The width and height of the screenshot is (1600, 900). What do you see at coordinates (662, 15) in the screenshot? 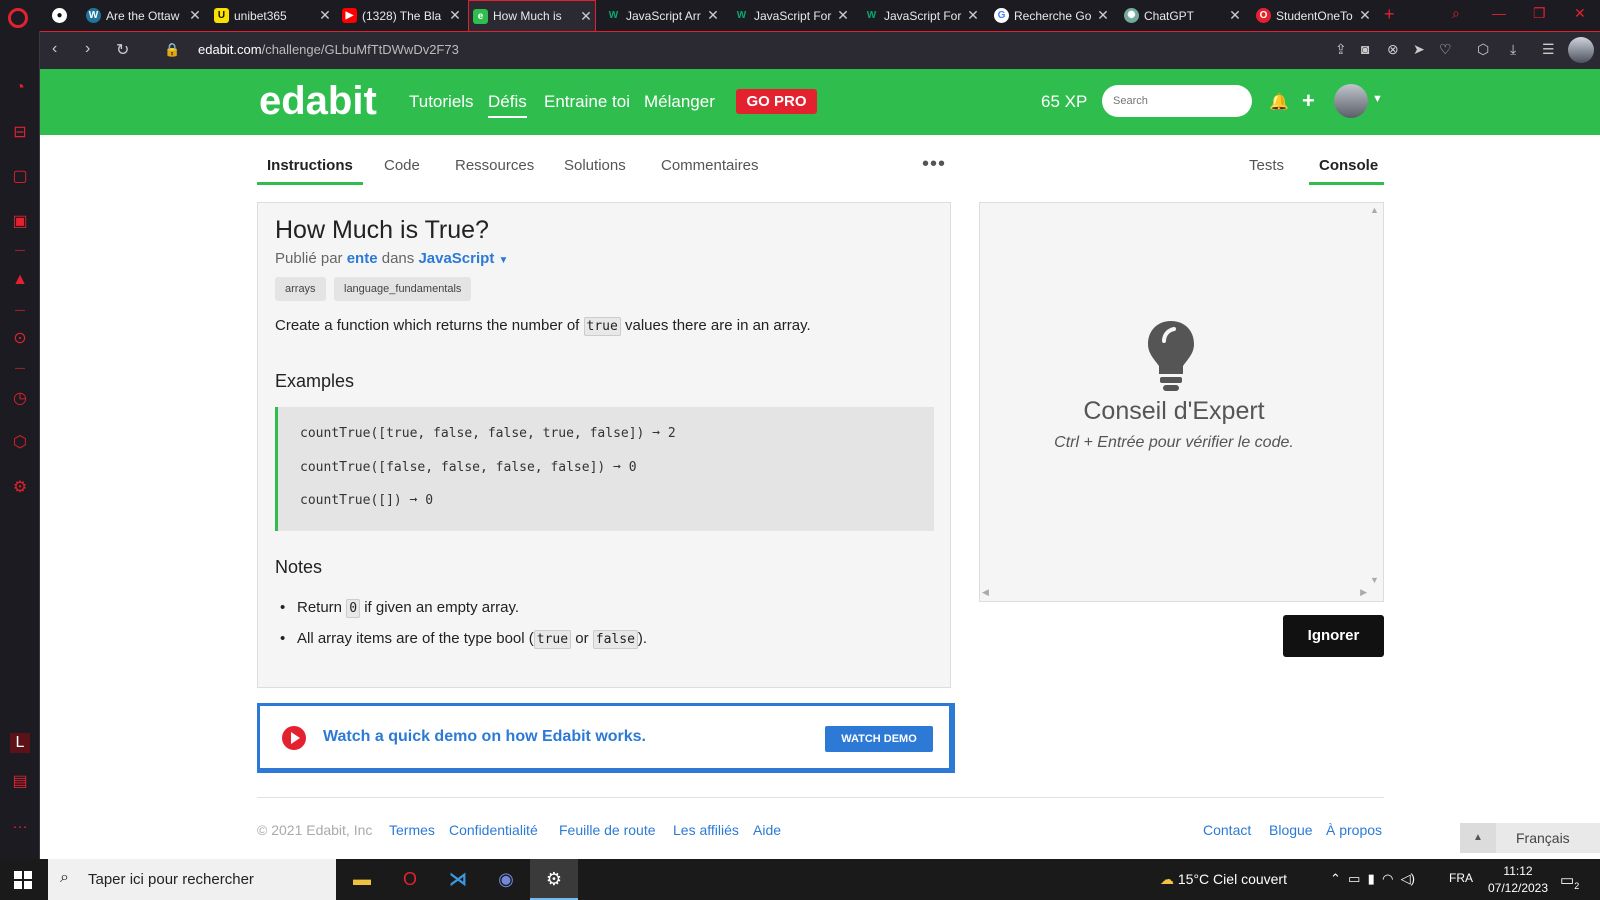
I see `browser-tab: W JavaScript Arr ✕` at bounding box center [662, 15].